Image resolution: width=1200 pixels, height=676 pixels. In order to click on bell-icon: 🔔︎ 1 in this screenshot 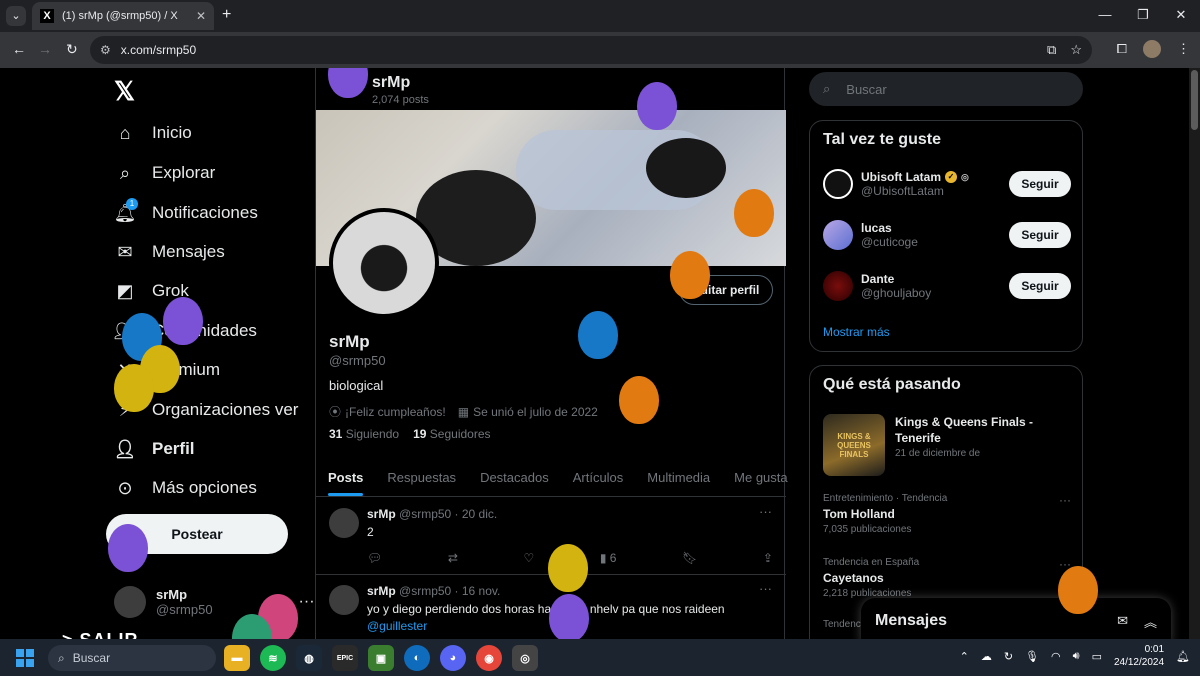, I will do `click(125, 210)`.